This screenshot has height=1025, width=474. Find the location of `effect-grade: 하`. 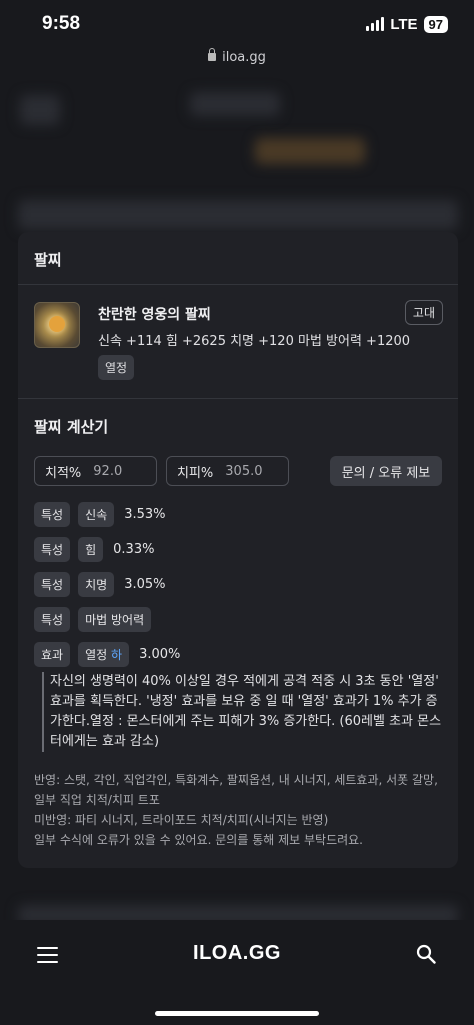

effect-grade: 하 is located at coordinates (117, 655).